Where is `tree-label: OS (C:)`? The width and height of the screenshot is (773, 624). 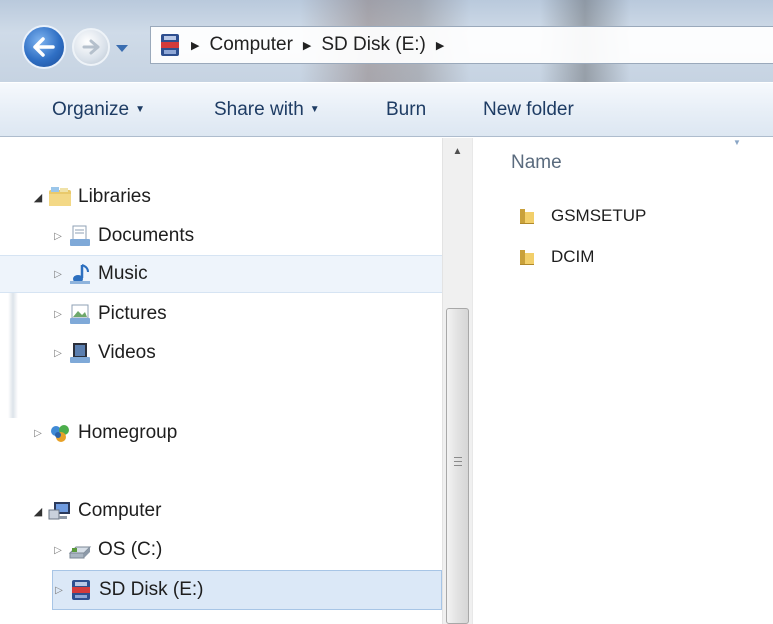
tree-label: OS (C:) is located at coordinates (130, 549).